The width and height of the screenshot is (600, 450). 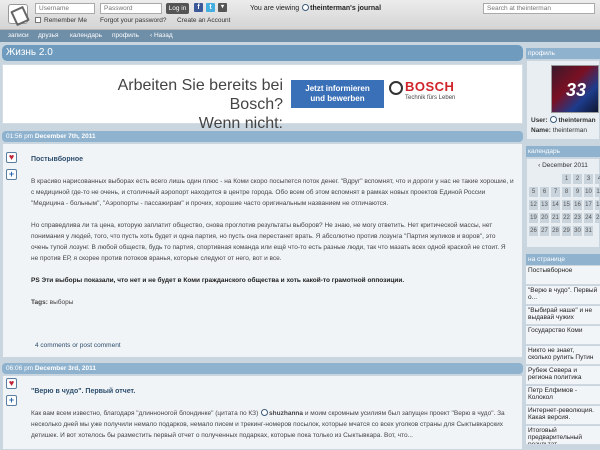 I want to click on entry-tools: ♥ +, so click(x=13, y=395).